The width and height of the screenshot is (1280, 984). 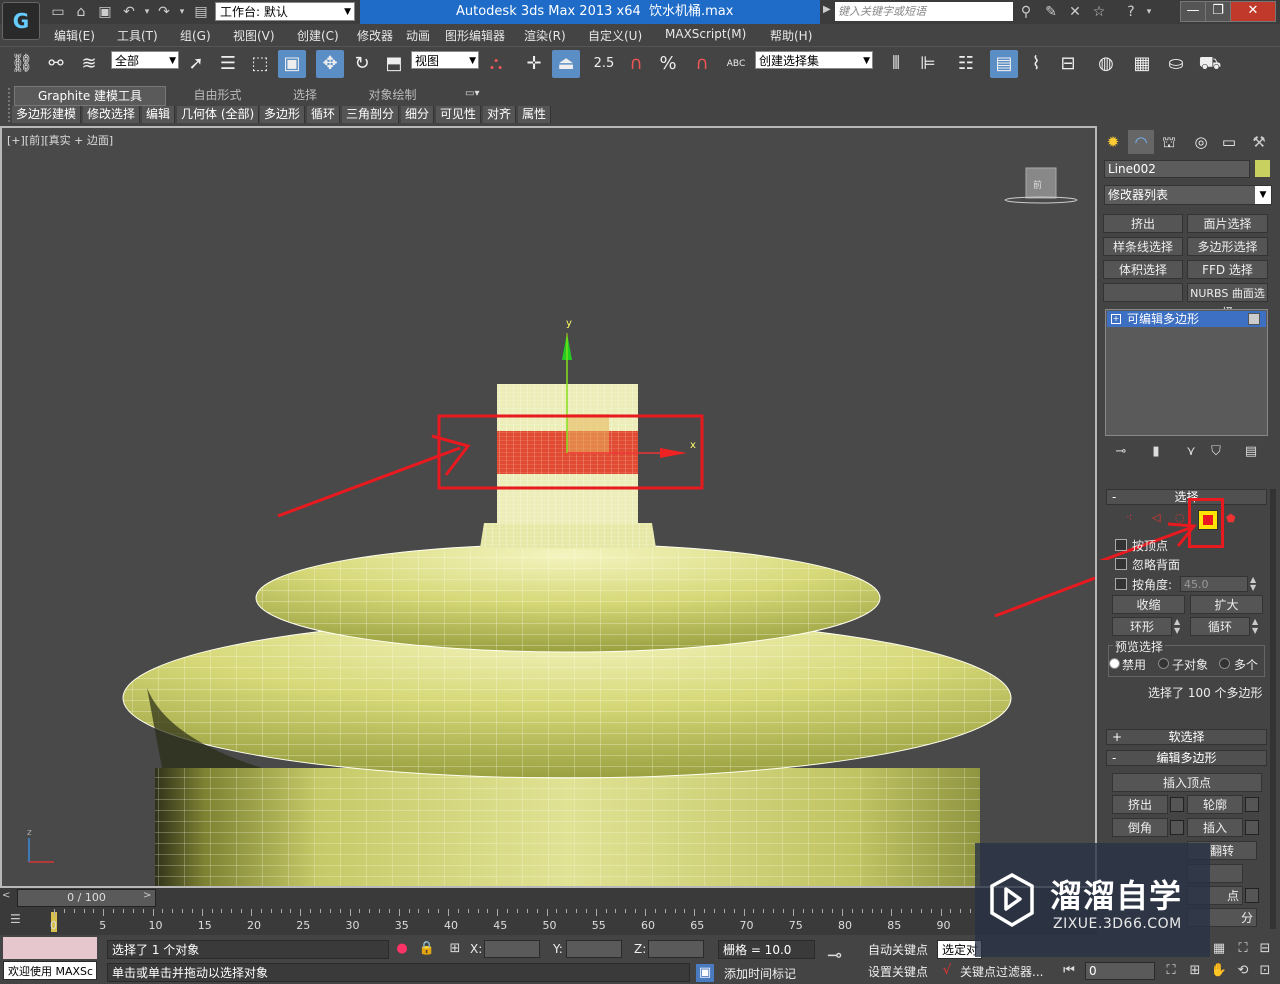 What do you see at coordinates (676, 949) in the screenshot?
I see `z-coord-field` at bounding box center [676, 949].